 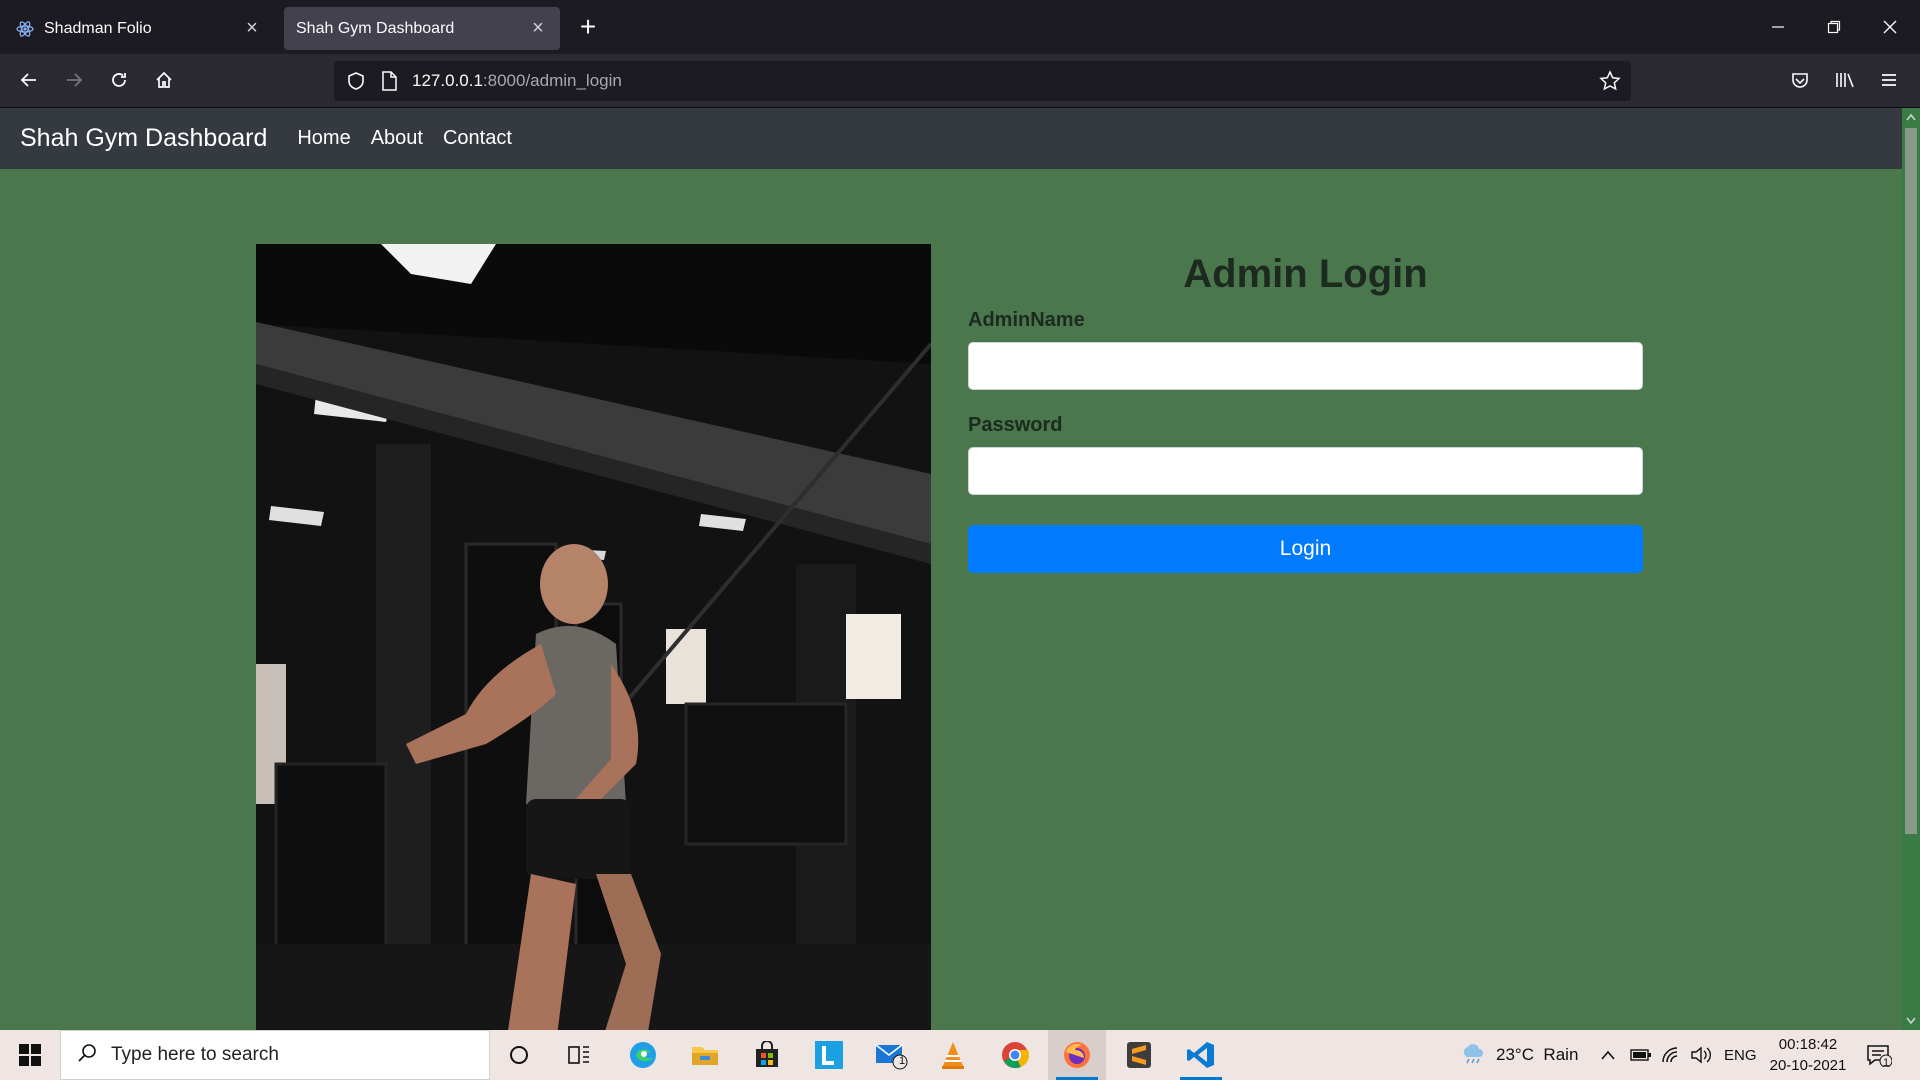 What do you see at coordinates (1890, 27) in the screenshot?
I see `close-window-icon` at bounding box center [1890, 27].